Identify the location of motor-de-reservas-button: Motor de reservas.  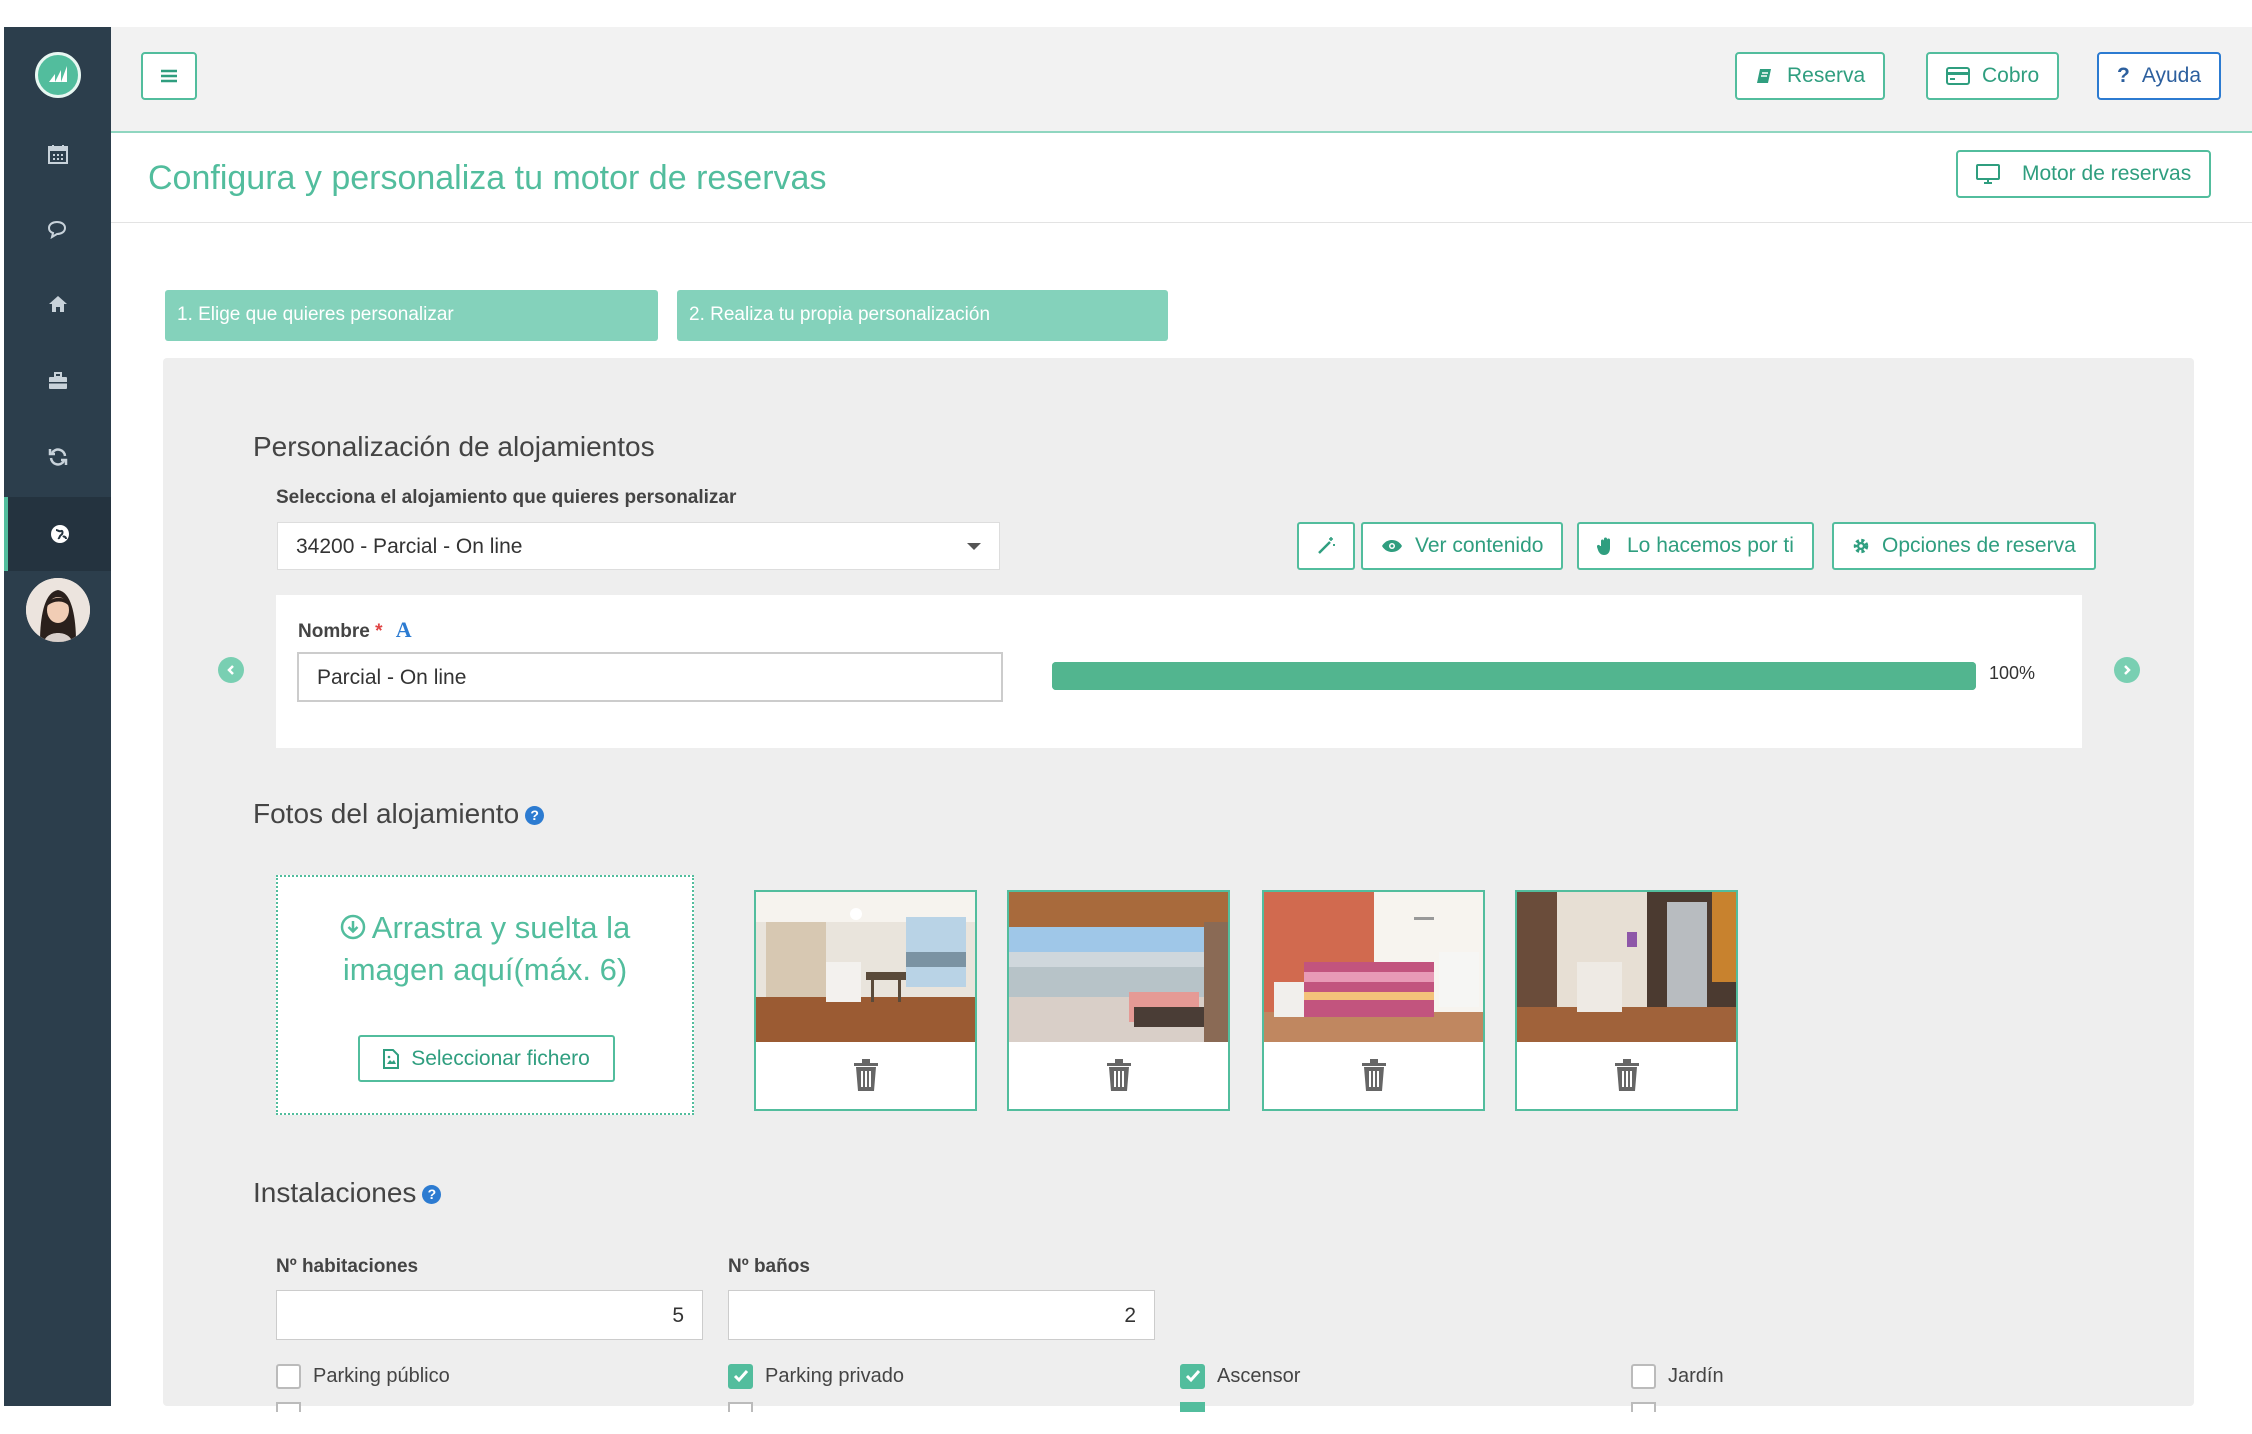
(2084, 174).